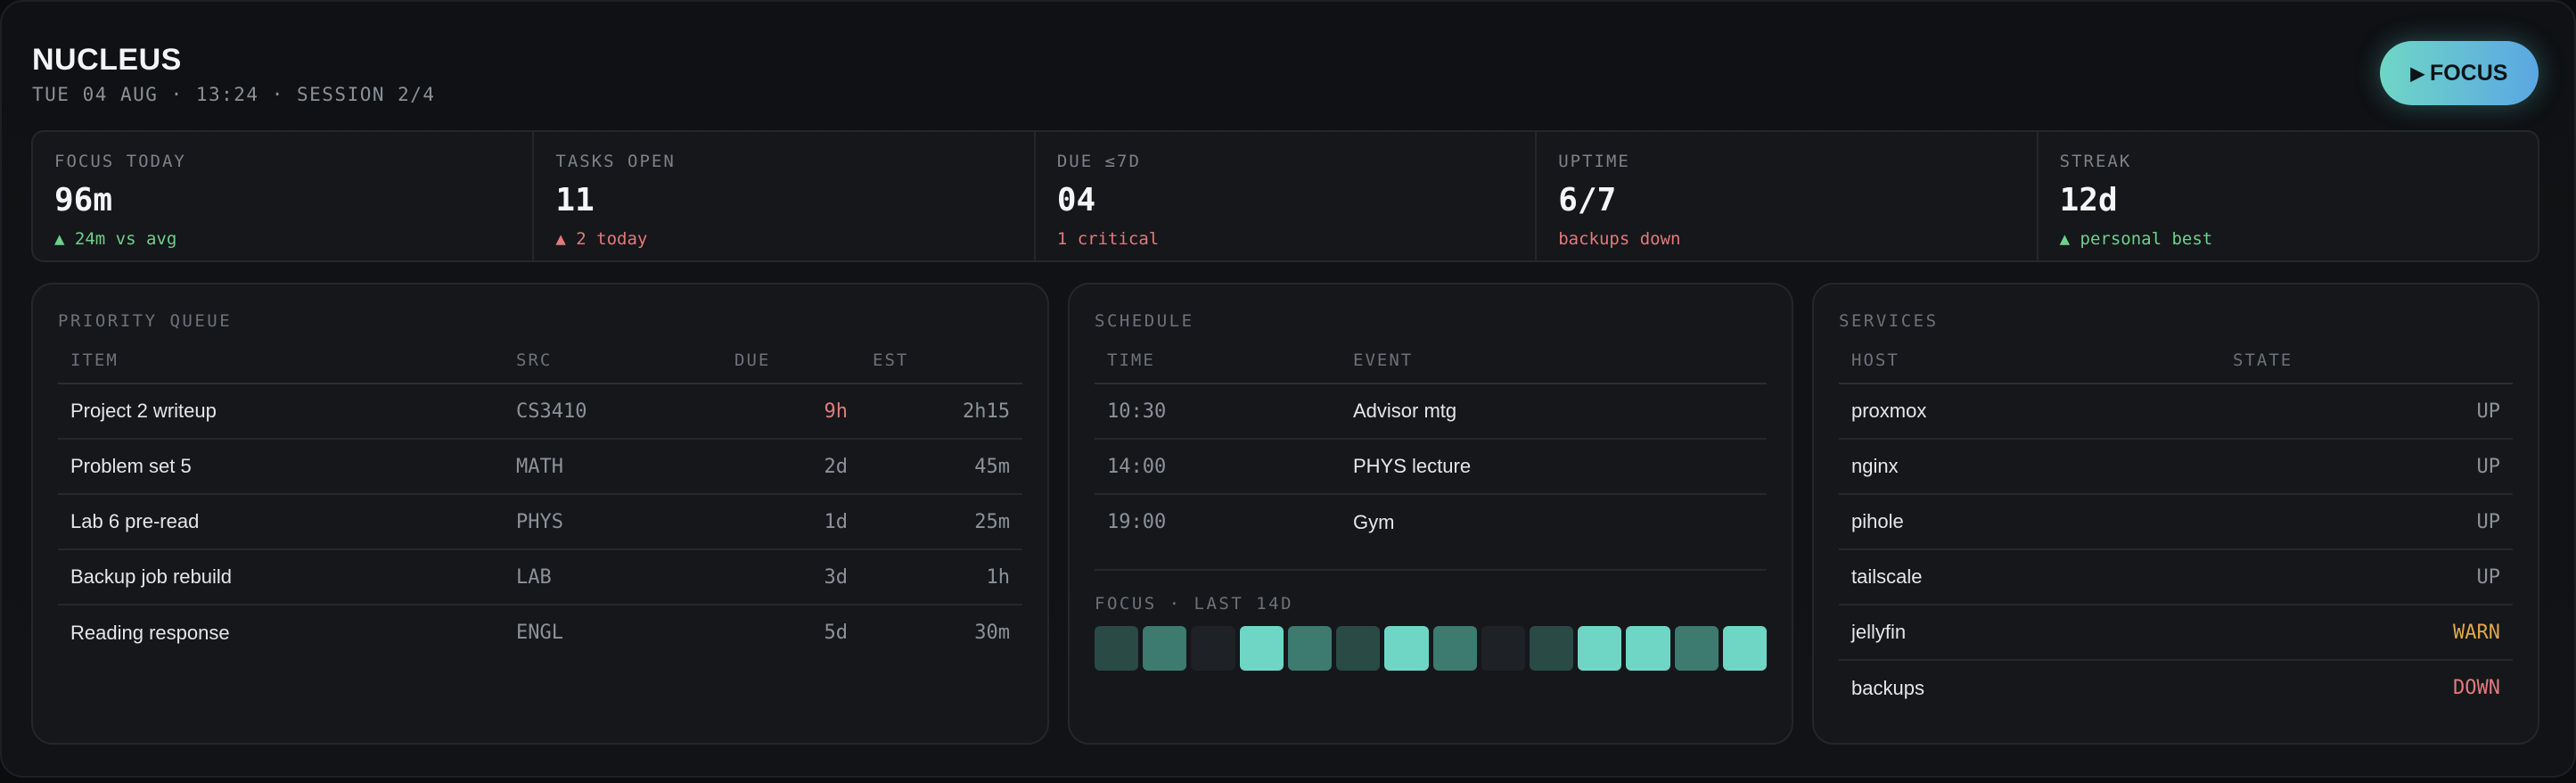  What do you see at coordinates (1788, 196) in the screenshot?
I see `stat-uptime: UPTIME 6/7 backups down` at bounding box center [1788, 196].